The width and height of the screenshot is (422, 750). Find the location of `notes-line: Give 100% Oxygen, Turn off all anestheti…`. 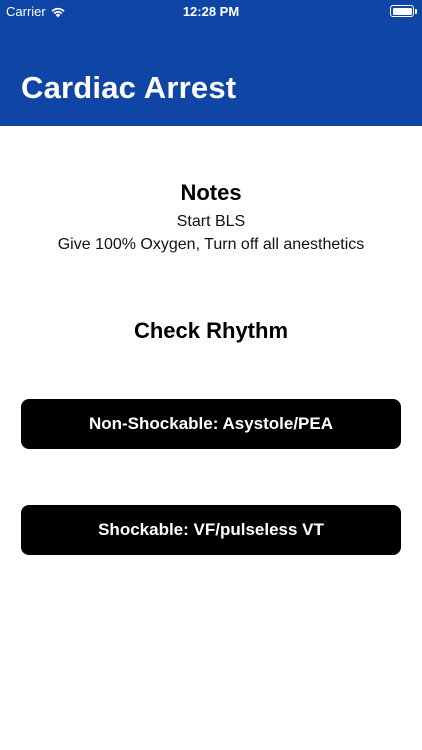

notes-line: Give 100% Oxygen, Turn off all anestheti… is located at coordinates (211, 244).